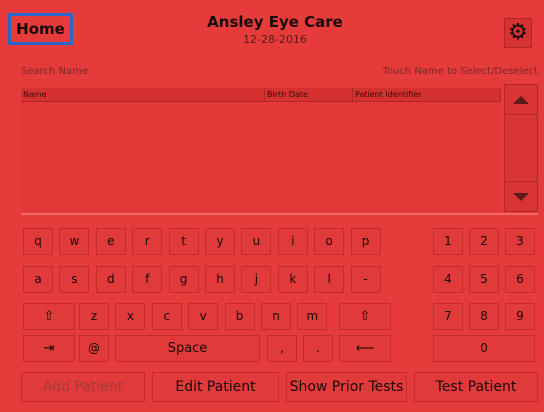 The image size is (544, 412). What do you see at coordinates (365, 348) in the screenshot?
I see `backspace-key: ⟵` at bounding box center [365, 348].